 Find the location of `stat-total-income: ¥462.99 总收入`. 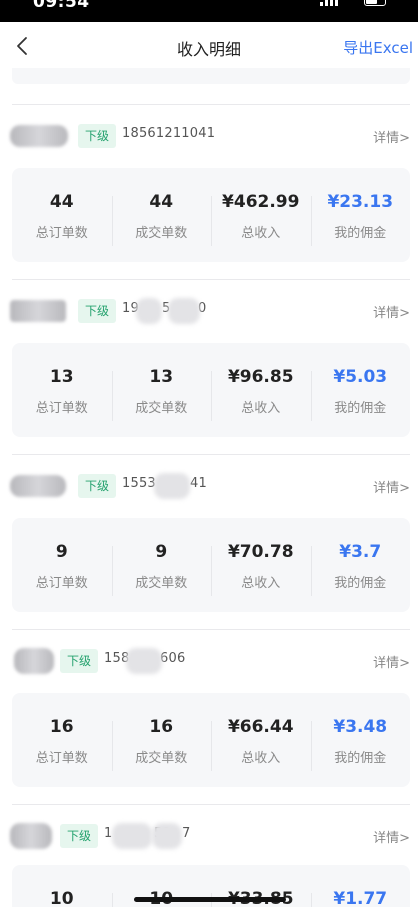

stat-total-income: ¥462.99 总收入 is located at coordinates (261, 218).